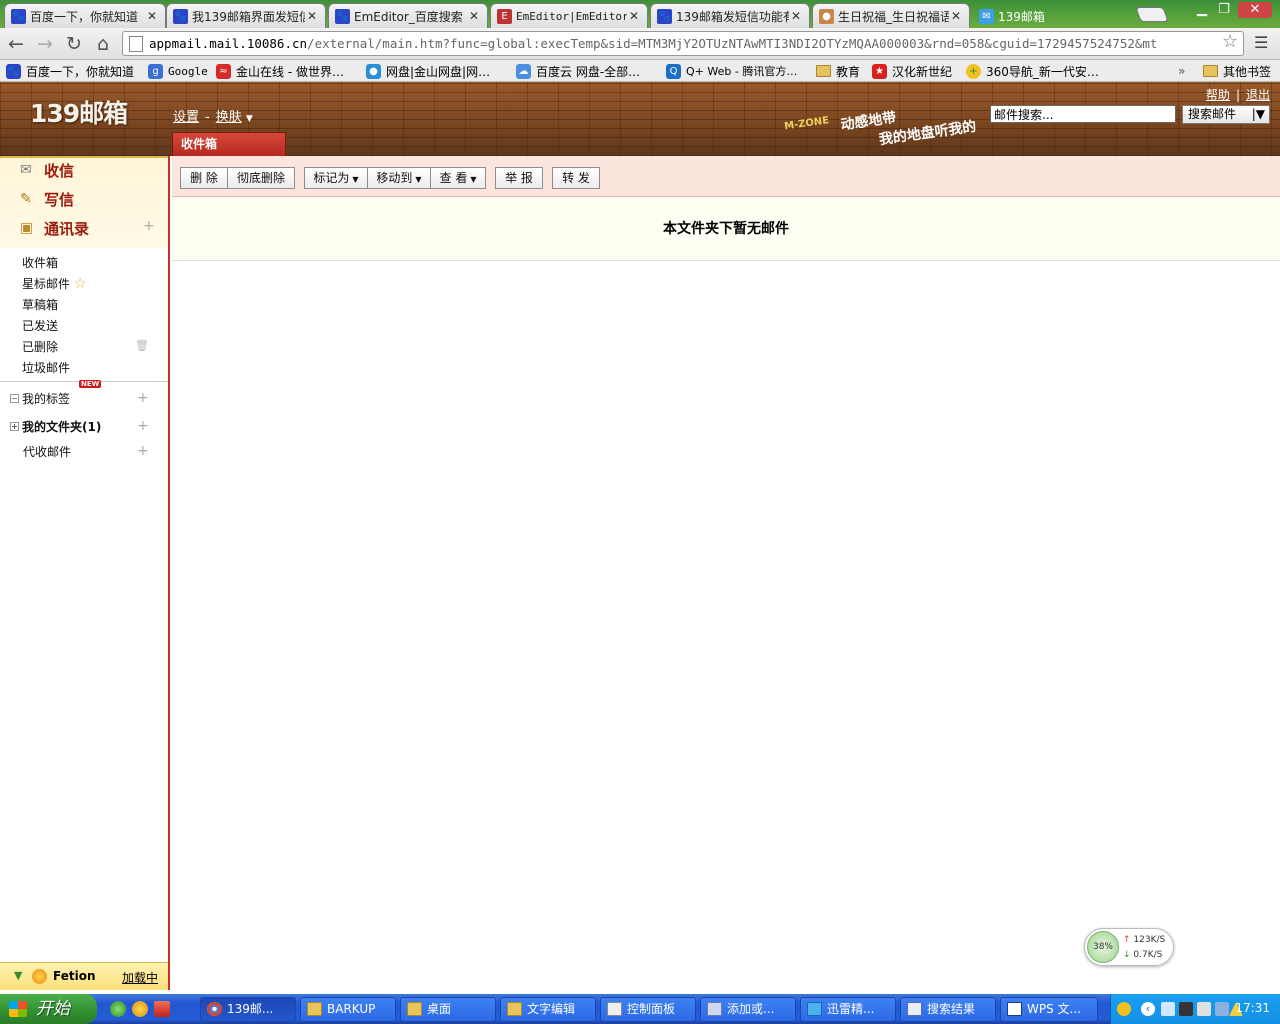 Image resolution: width=1280 pixels, height=1024 pixels. I want to click on chevron-down-icon: ▼, so click(18, 975).